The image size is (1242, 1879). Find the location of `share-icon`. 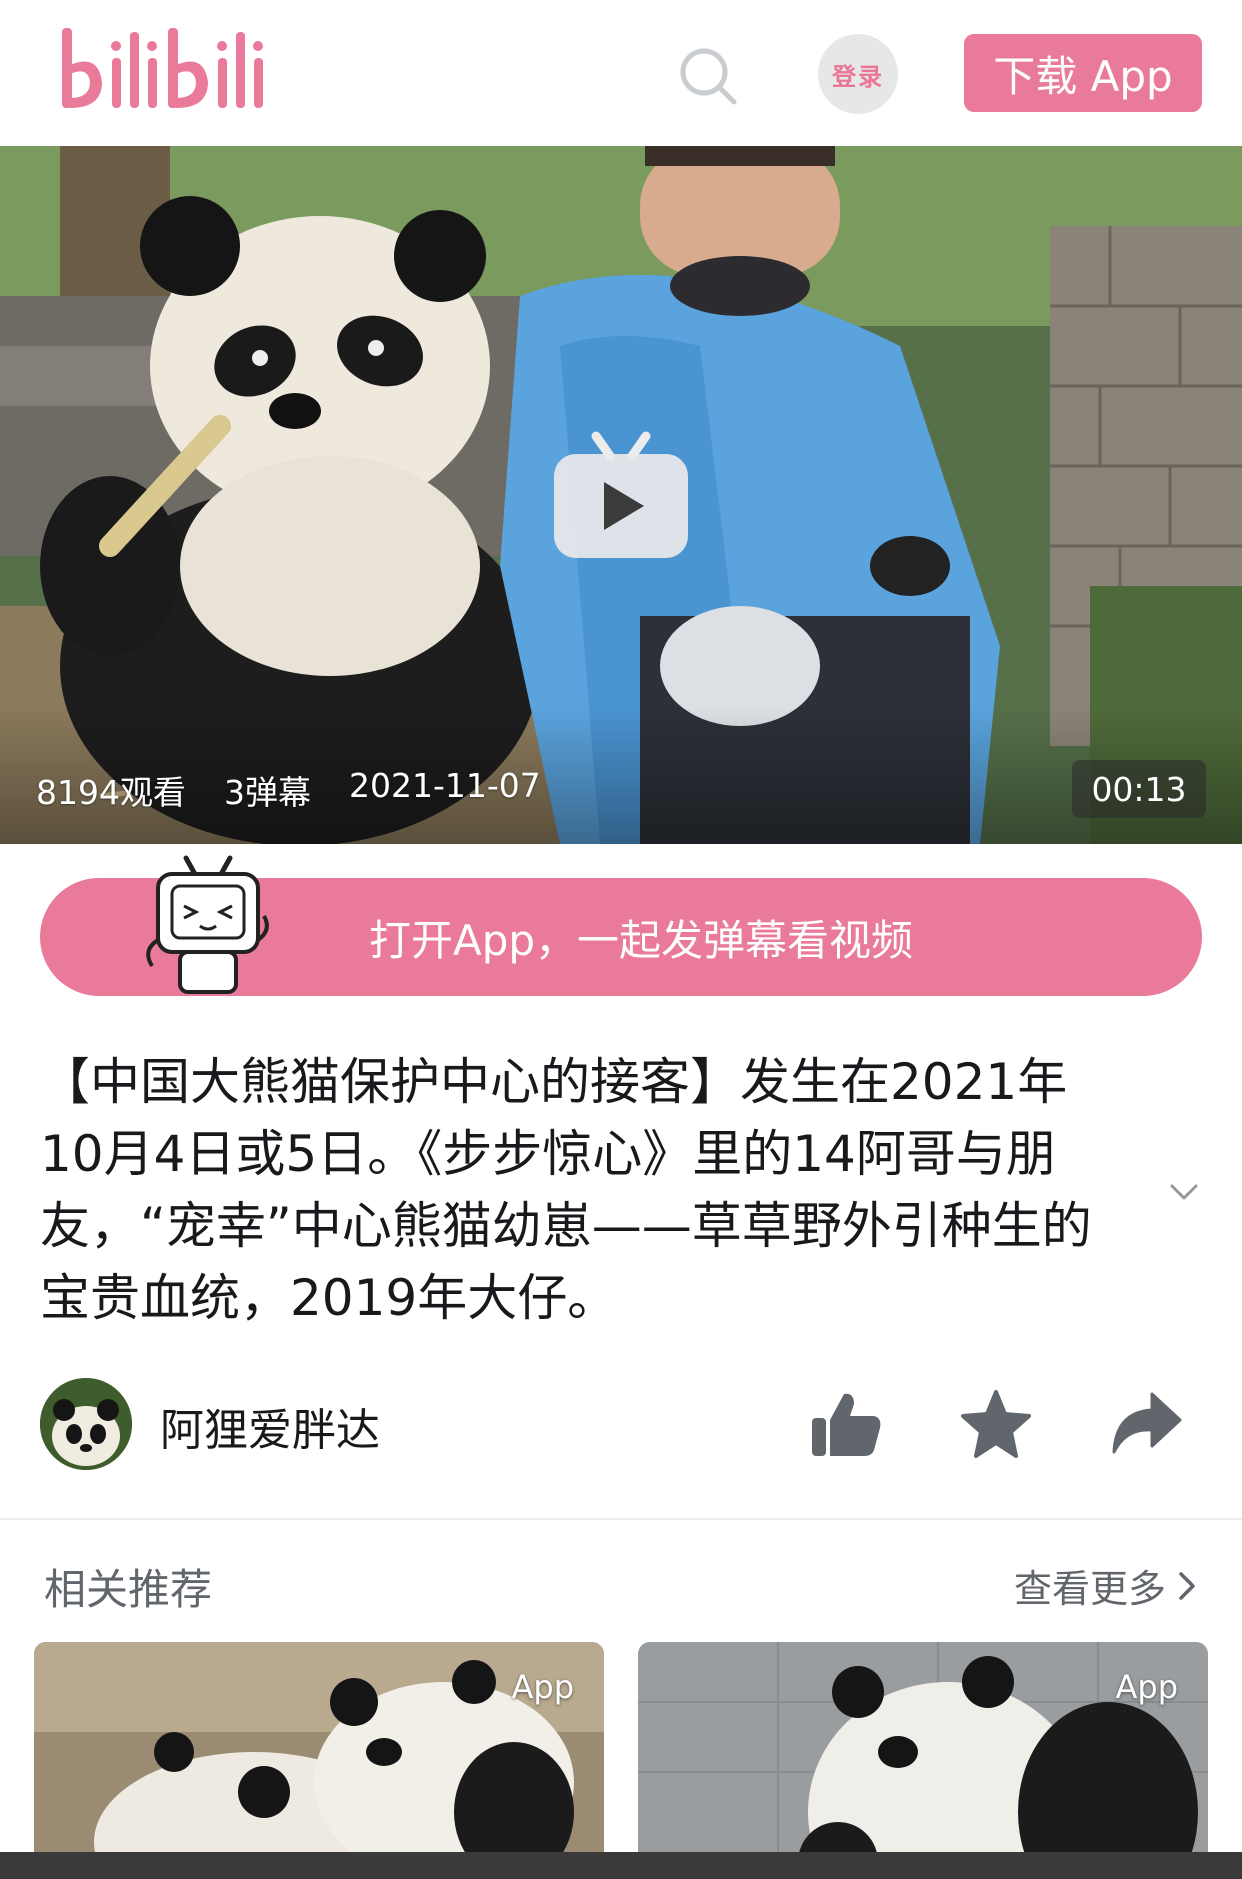

share-icon is located at coordinates (1146, 1424).